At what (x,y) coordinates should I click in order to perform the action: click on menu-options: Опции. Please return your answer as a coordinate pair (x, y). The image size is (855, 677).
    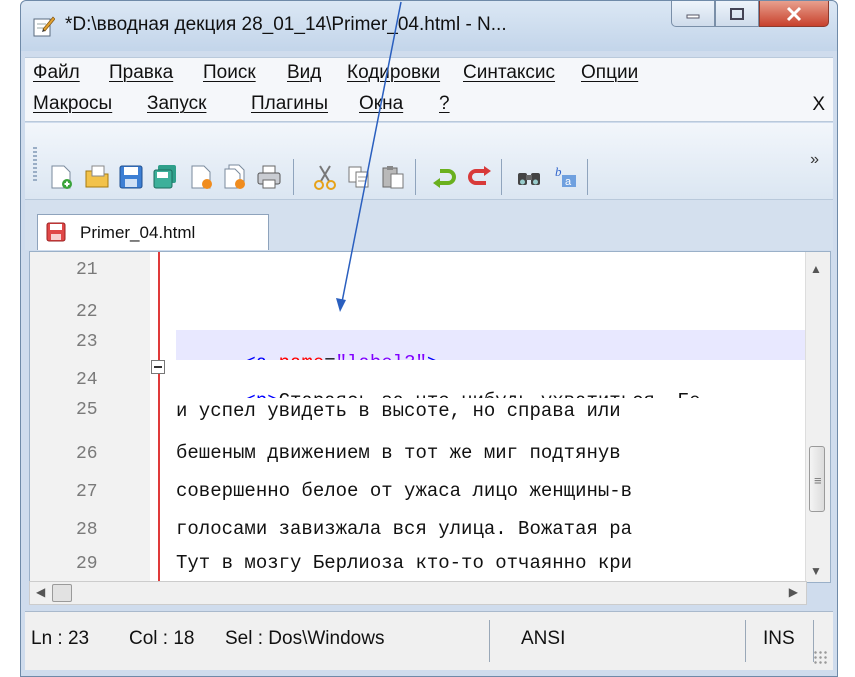
    Looking at the image, I should click on (609, 73).